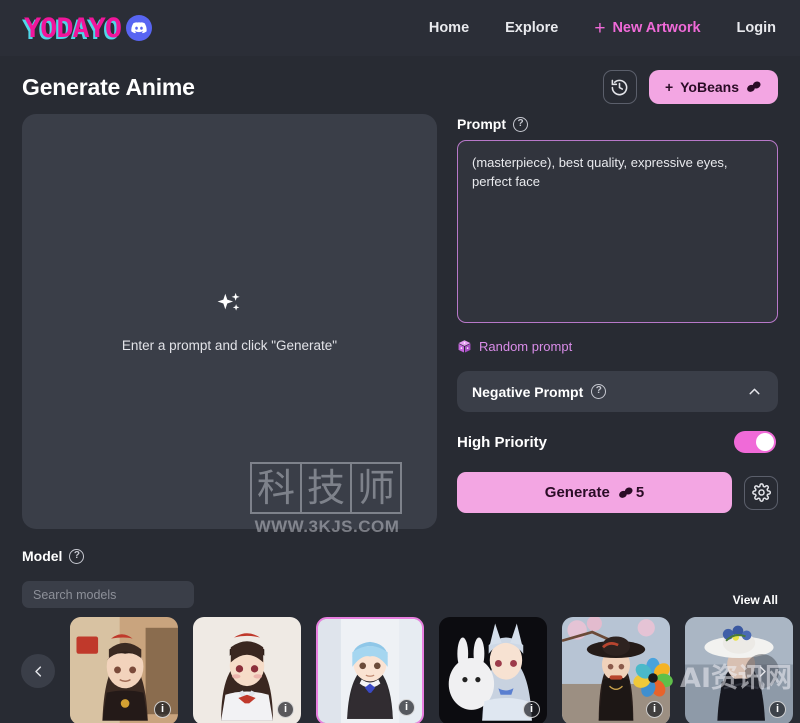 This screenshot has width=800, height=723. What do you see at coordinates (528, 391) in the screenshot?
I see `negative-prompt-label: Negative Prompt` at bounding box center [528, 391].